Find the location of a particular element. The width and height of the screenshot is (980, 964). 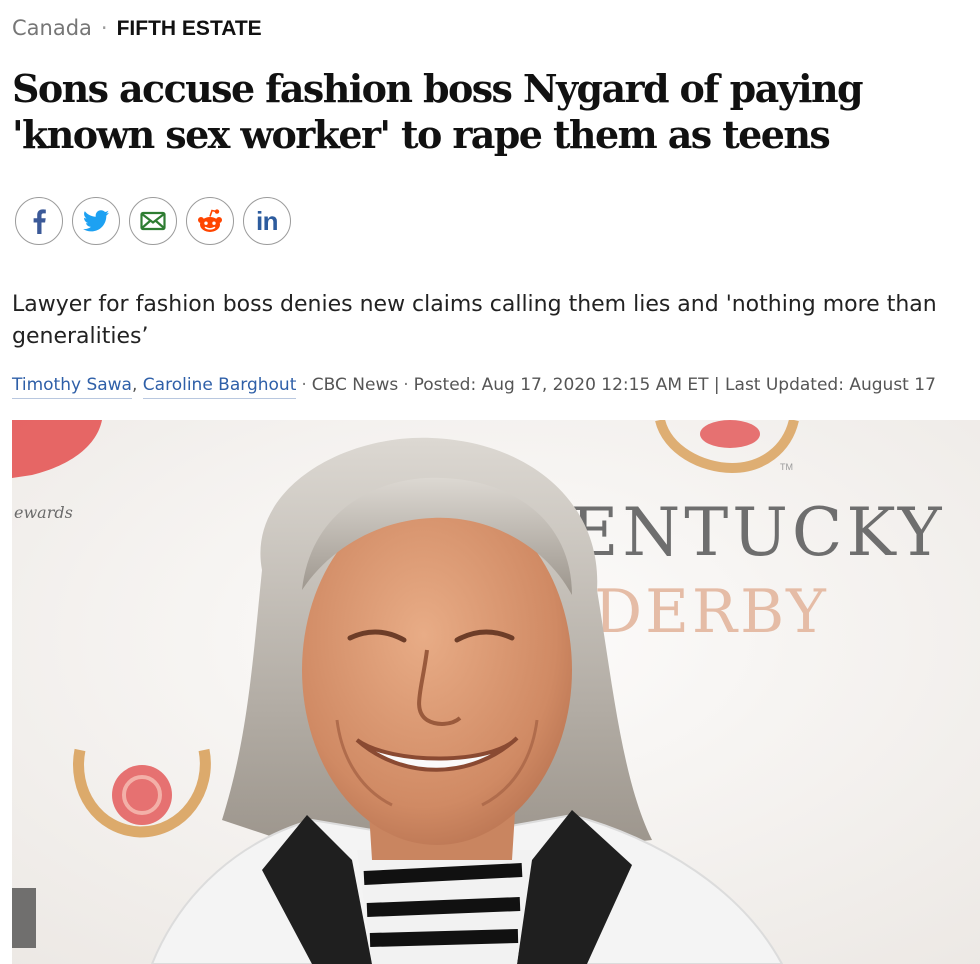

linkedin-icon: in is located at coordinates (267, 220).